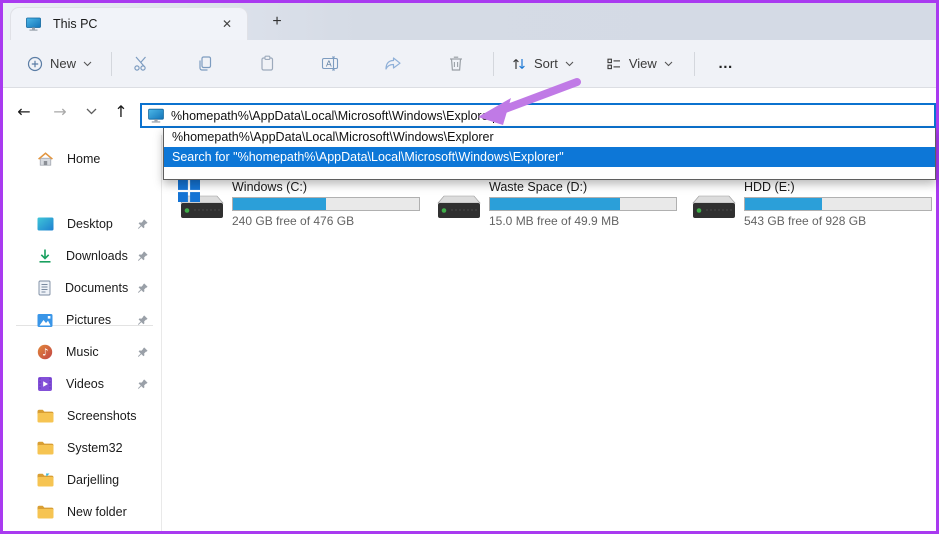  I want to click on folder-shortcut-icon, so click(45, 480).